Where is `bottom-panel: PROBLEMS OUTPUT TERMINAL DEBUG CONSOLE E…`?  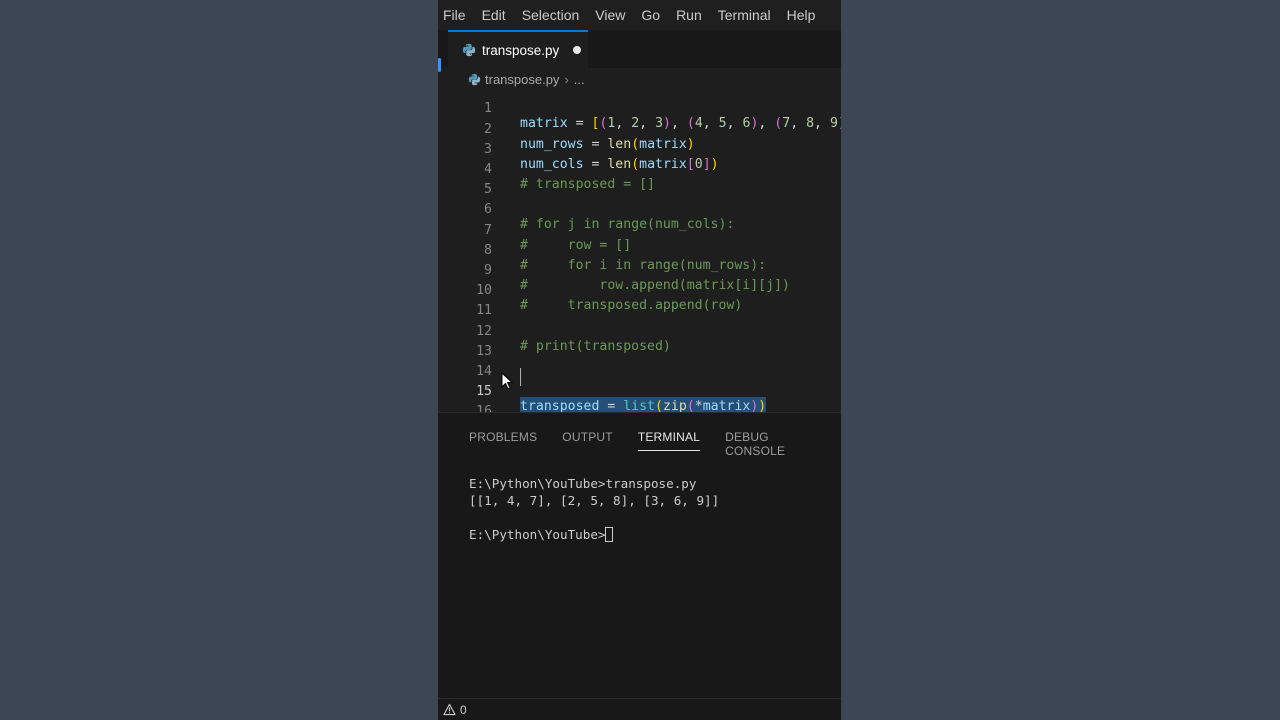 bottom-panel: PROBLEMS OUTPUT TERMINAL DEBUG CONSOLE E… is located at coordinates (639, 555).